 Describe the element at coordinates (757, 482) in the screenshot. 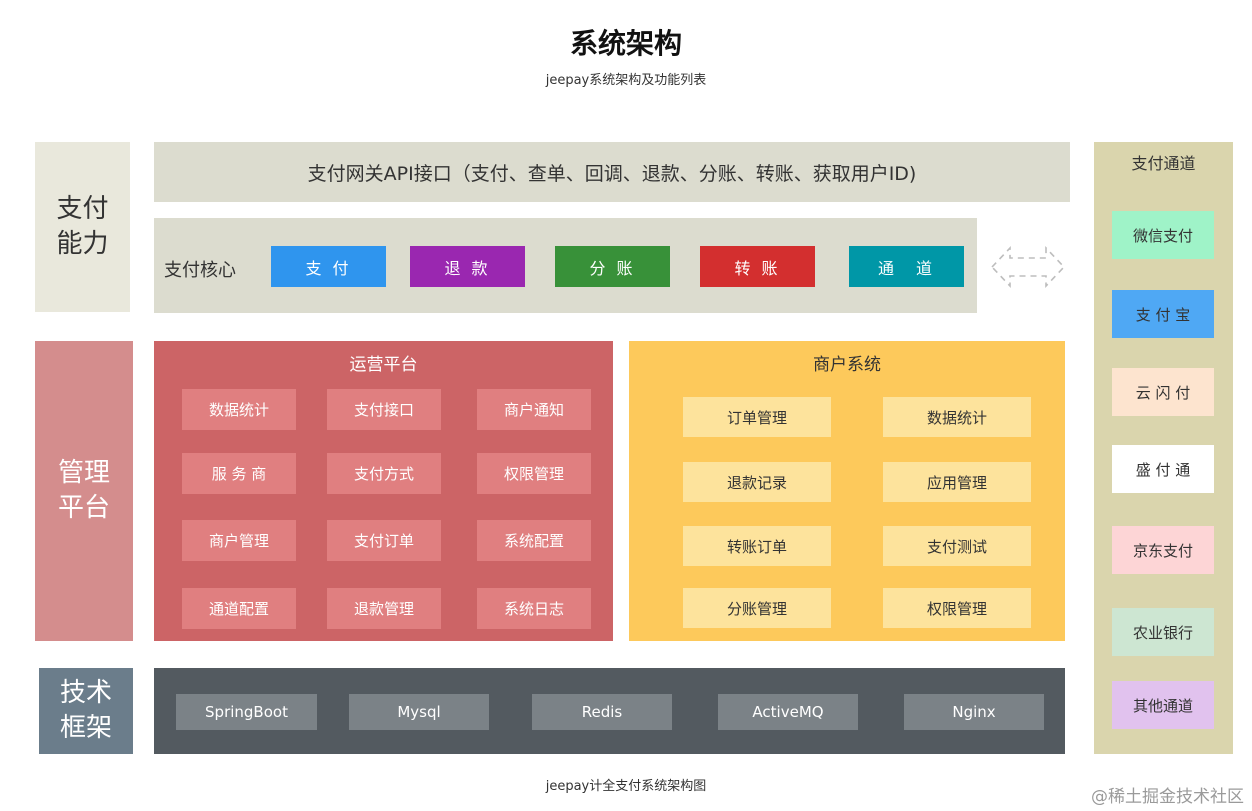

I see `merchant-system-item: 退款记录` at that location.